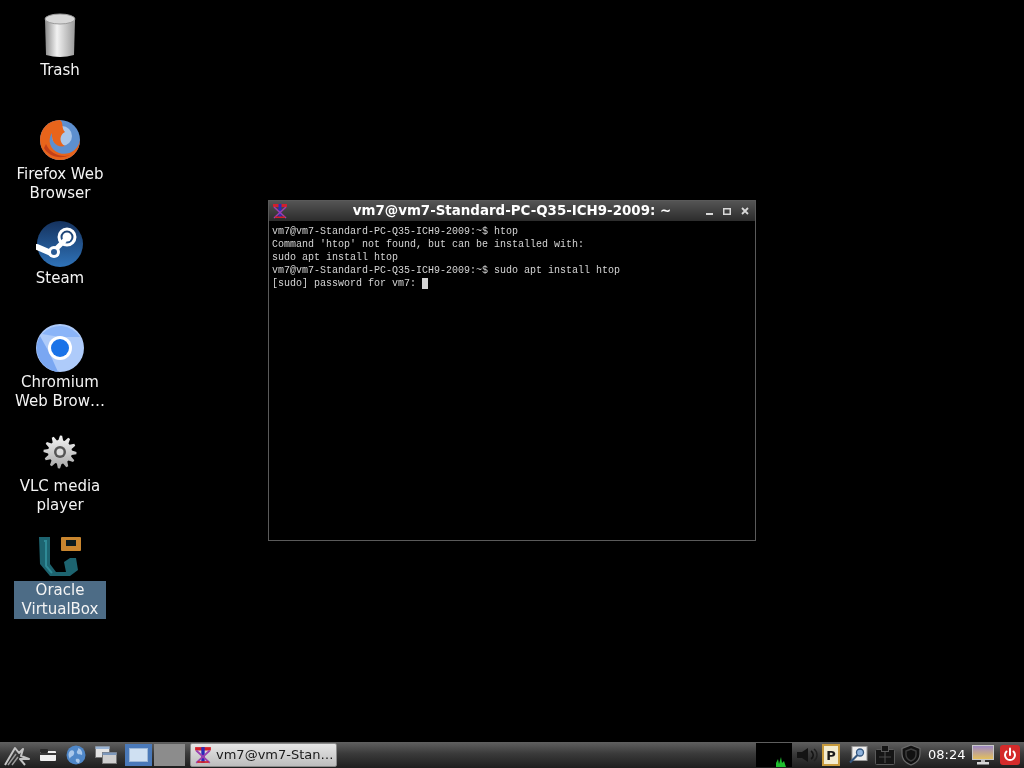  What do you see at coordinates (48, 755) in the screenshot?
I see `folder-icon` at bounding box center [48, 755].